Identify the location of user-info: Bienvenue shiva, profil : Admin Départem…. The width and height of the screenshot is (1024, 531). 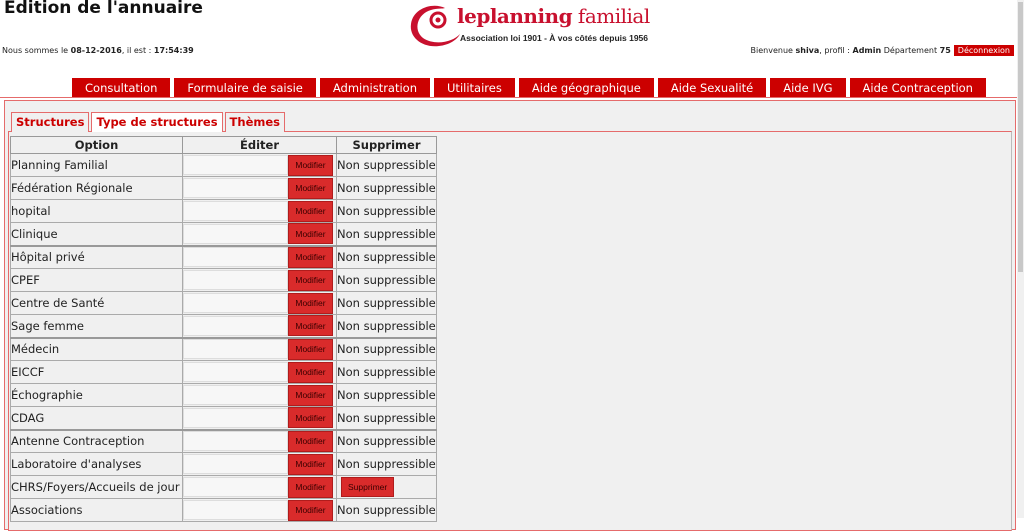
(882, 50).